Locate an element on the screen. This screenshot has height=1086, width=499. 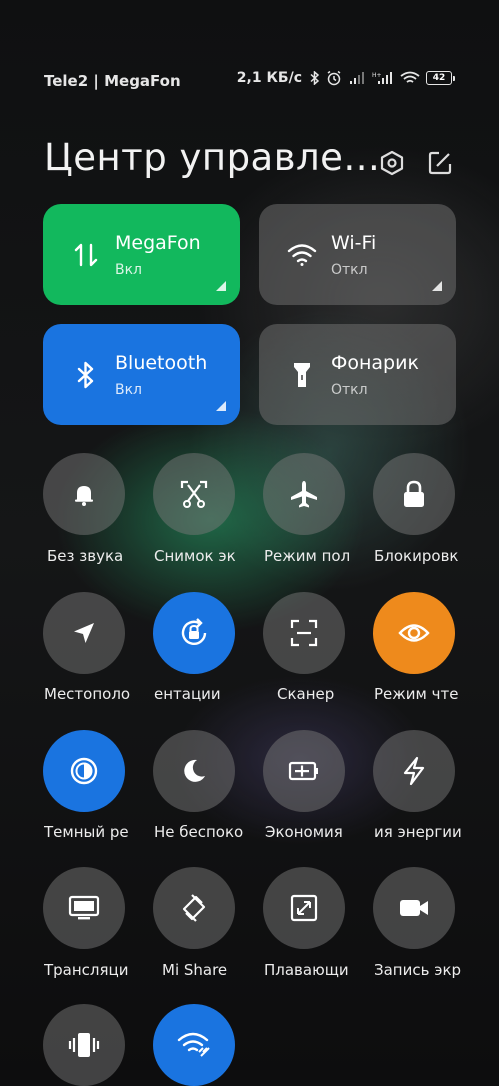
airplane-icon is located at coordinates (304, 494).